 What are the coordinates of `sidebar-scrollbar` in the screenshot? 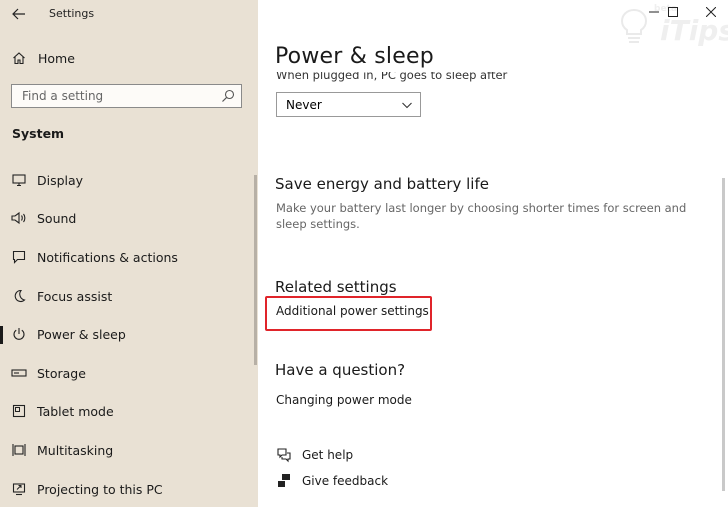 It's located at (255, 270).